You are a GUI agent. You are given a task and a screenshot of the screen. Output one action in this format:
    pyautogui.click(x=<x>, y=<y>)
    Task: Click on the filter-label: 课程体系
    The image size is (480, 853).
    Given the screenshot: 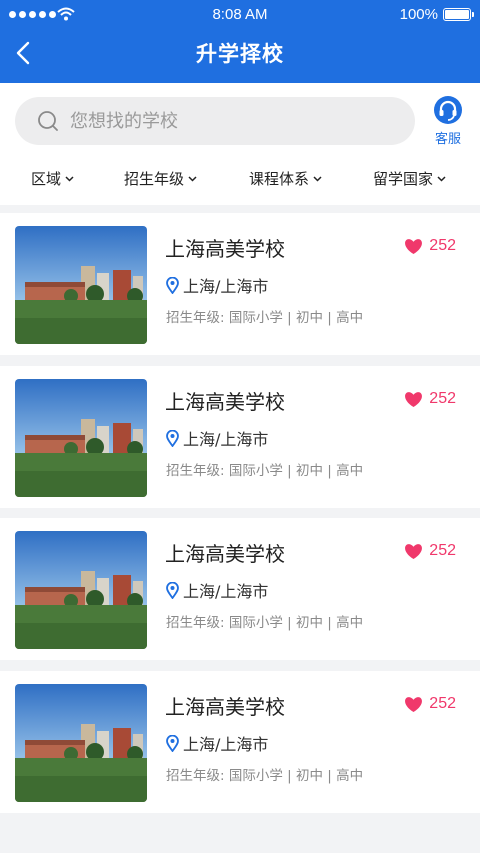 What is the action you would take?
    pyautogui.click(x=279, y=178)
    